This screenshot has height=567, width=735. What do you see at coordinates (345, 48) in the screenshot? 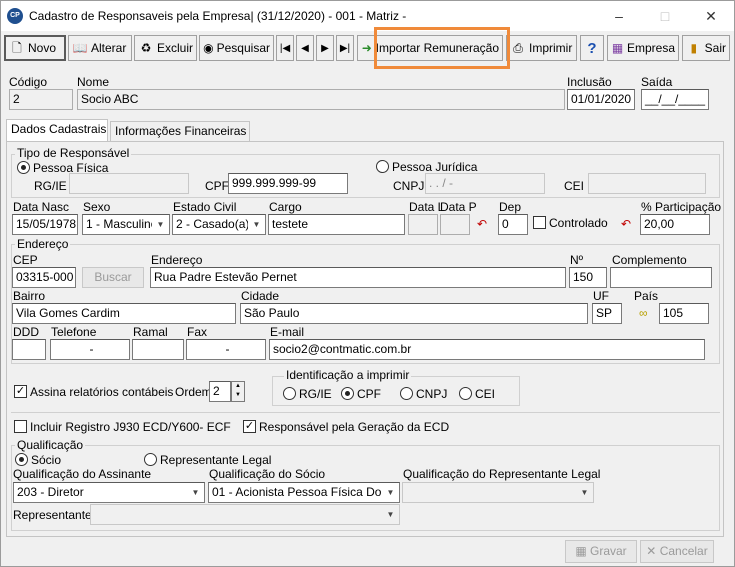
I see `last-record-button: ▶|` at bounding box center [345, 48].